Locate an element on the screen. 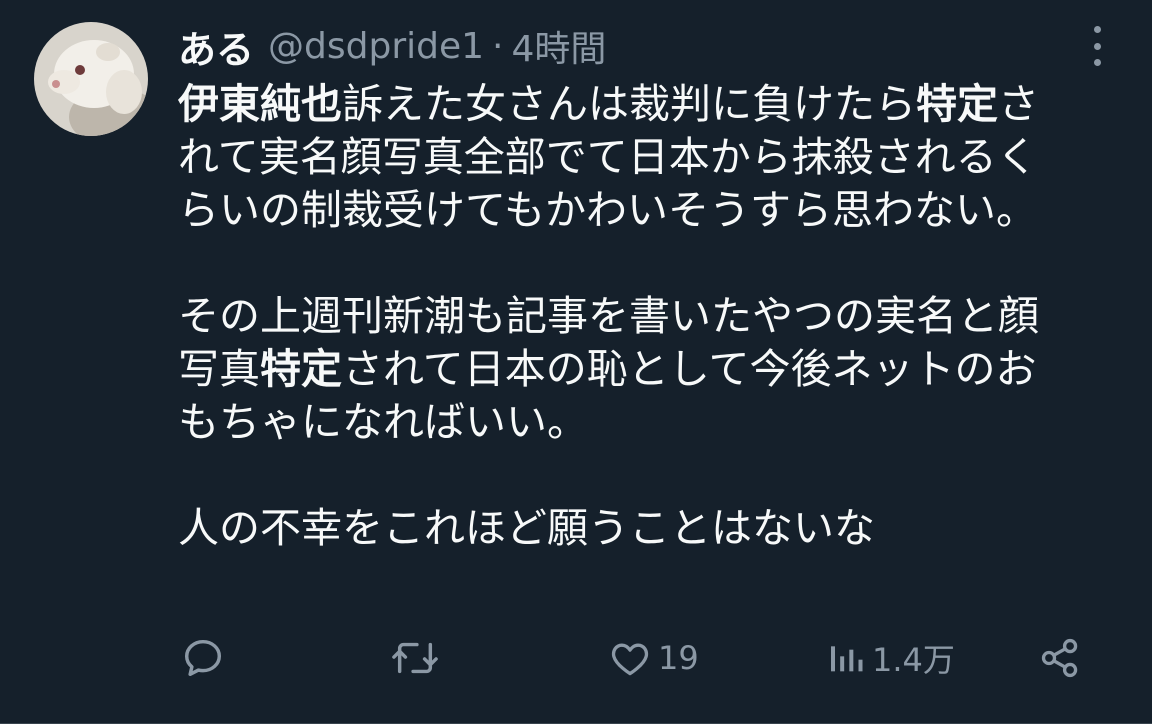 This screenshot has height=724, width=1152. reply-icon is located at coordinates (203, 658).